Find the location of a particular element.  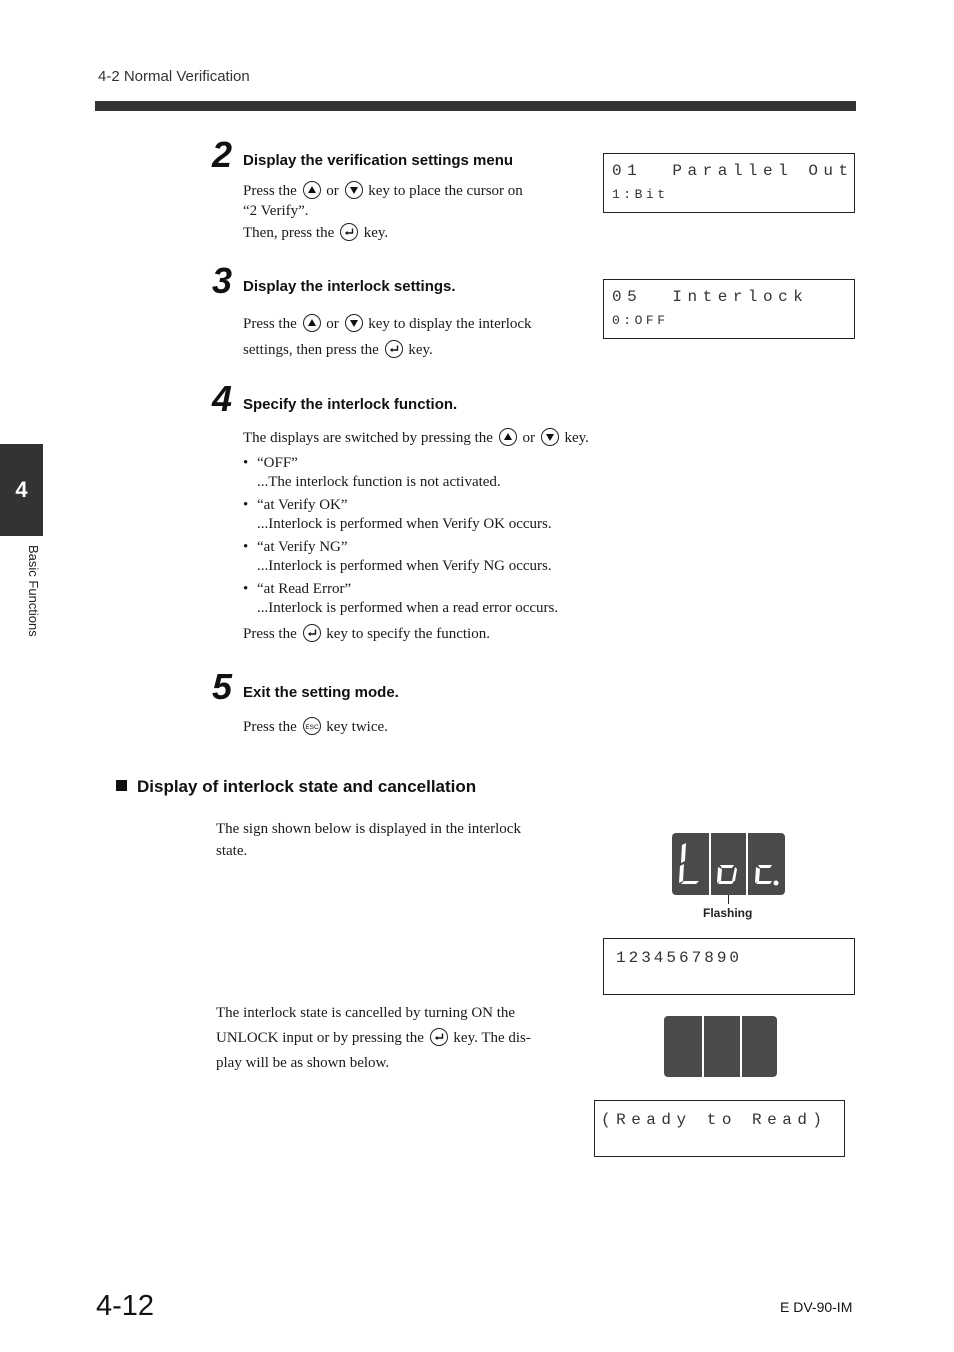

header-rule is located at coordinates (475, 106).